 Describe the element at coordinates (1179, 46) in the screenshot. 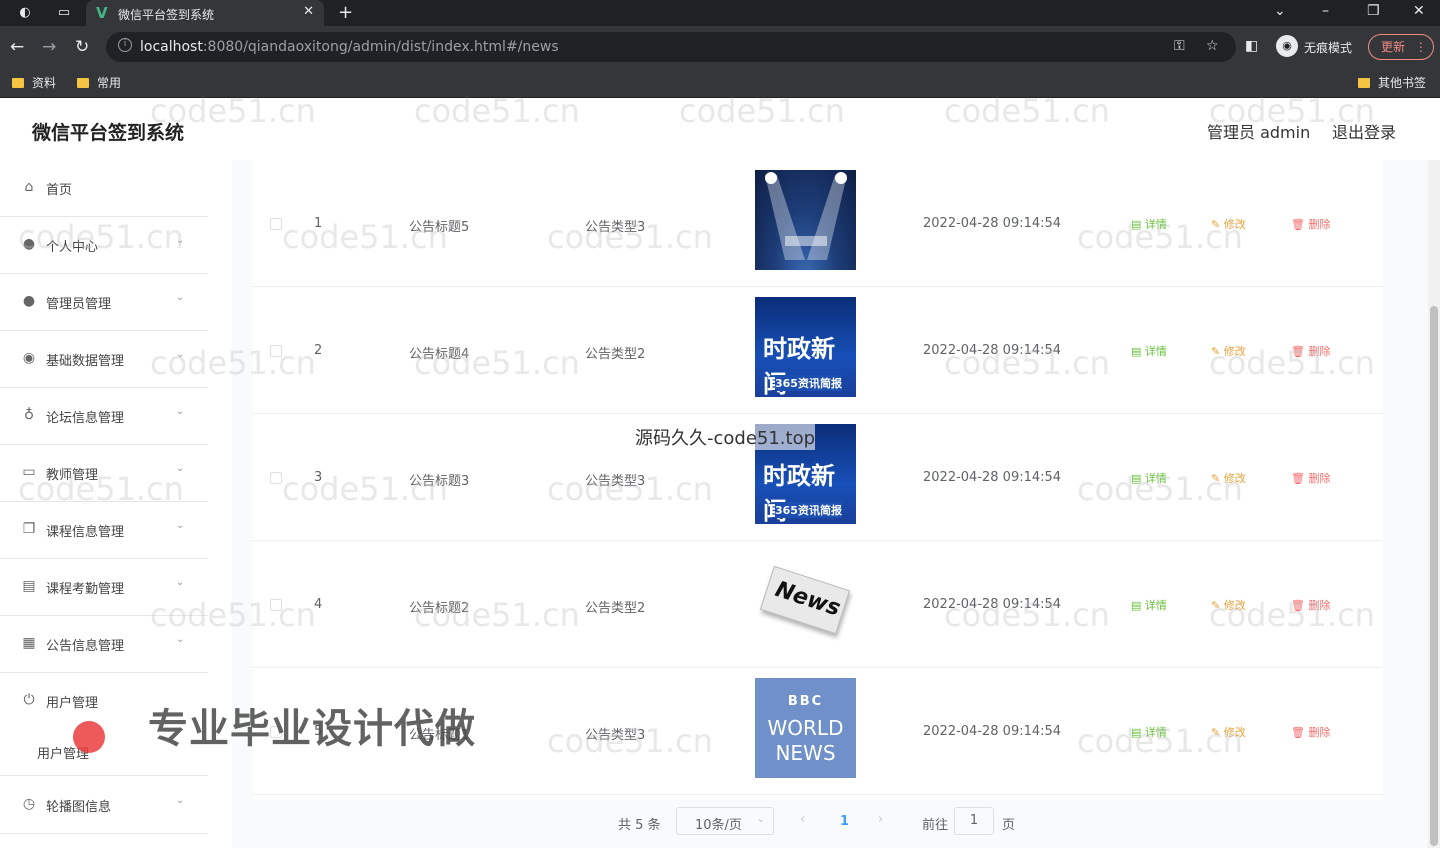

I see `key-icon: ⚿` at that location.